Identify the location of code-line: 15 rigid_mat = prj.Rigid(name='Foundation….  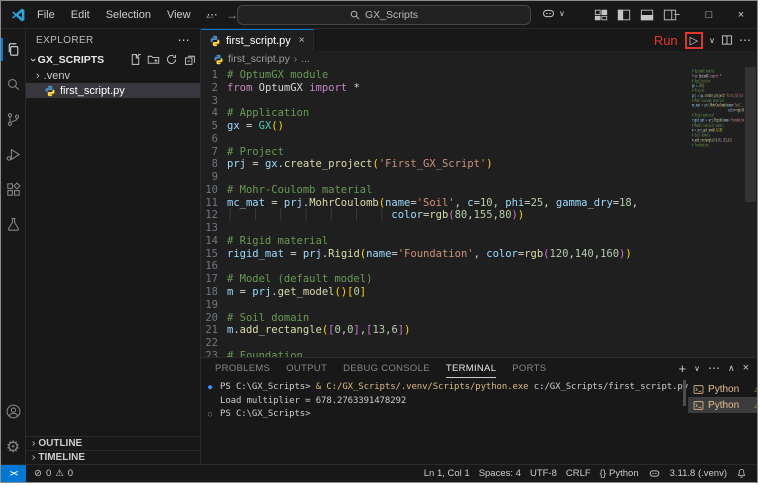
(479, 254).